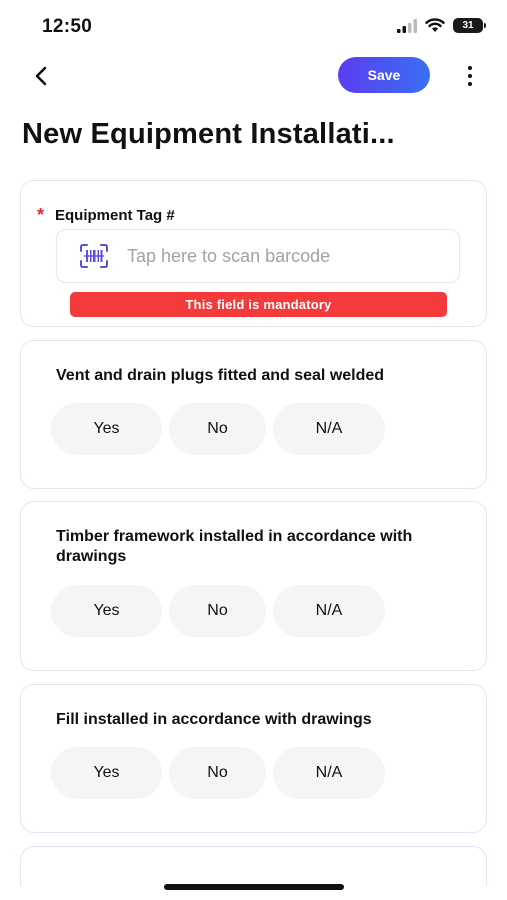 The height and width of the screenshot is (900, 507). Describe the element at coordinates (253, 28) in the screenshot. I see `status-bar: 12:50 31` at that location.